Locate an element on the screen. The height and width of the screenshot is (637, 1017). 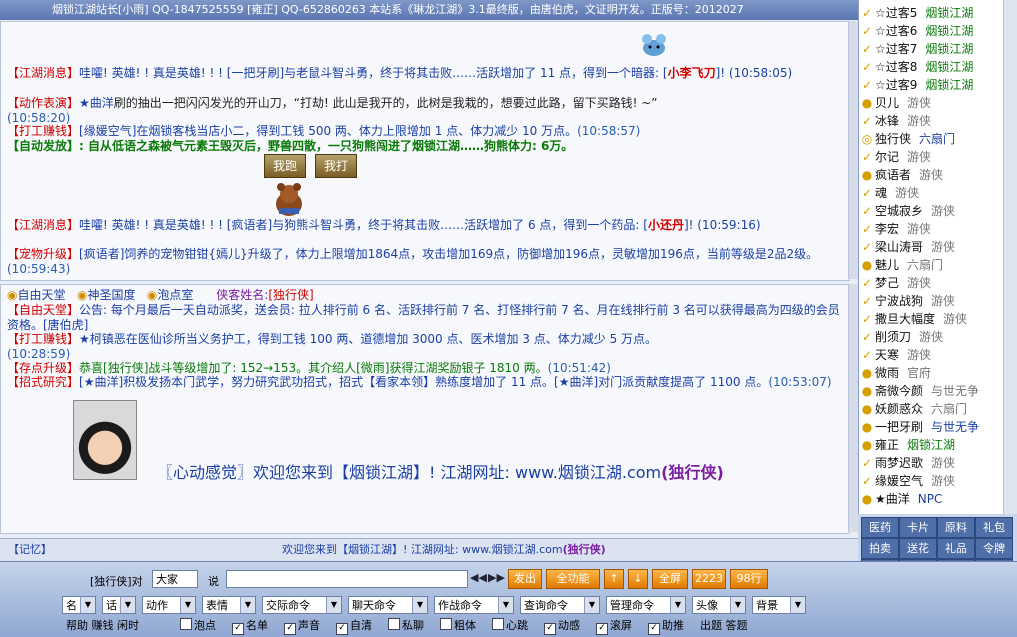
user-list-item: ✓ 空城寂乡 游侠 is located at coordinates (931, 211).